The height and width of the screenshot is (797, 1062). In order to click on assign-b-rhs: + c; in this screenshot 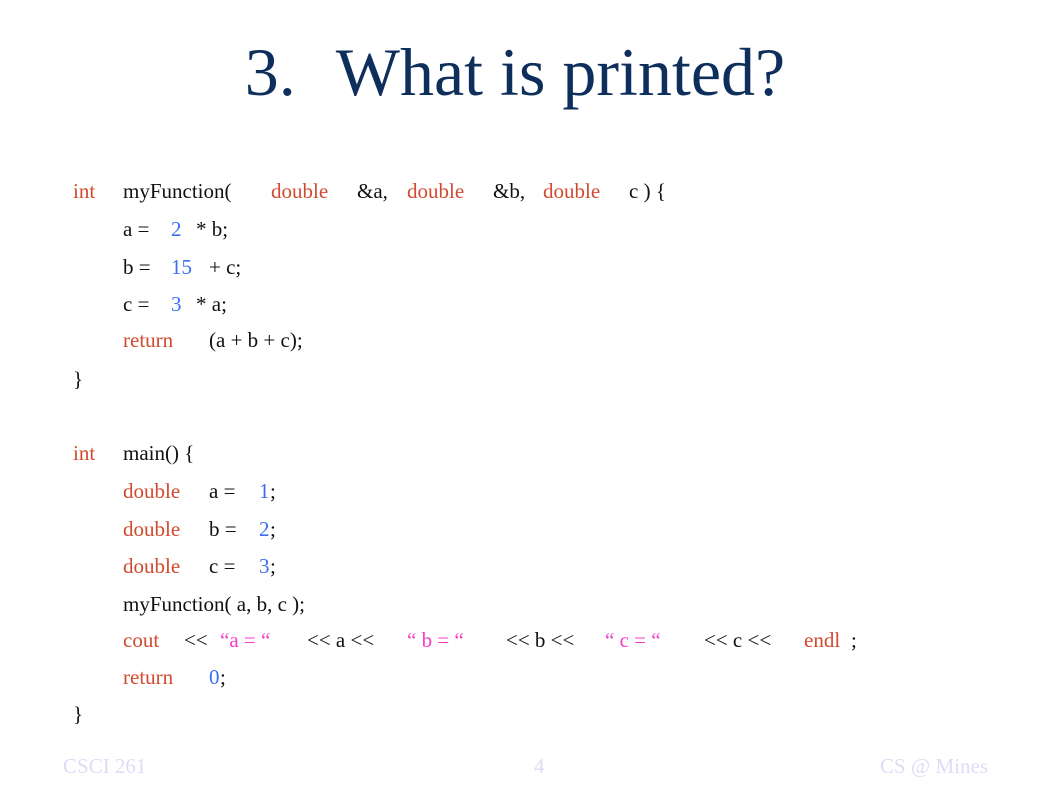, I will do `click(225, 267)`.